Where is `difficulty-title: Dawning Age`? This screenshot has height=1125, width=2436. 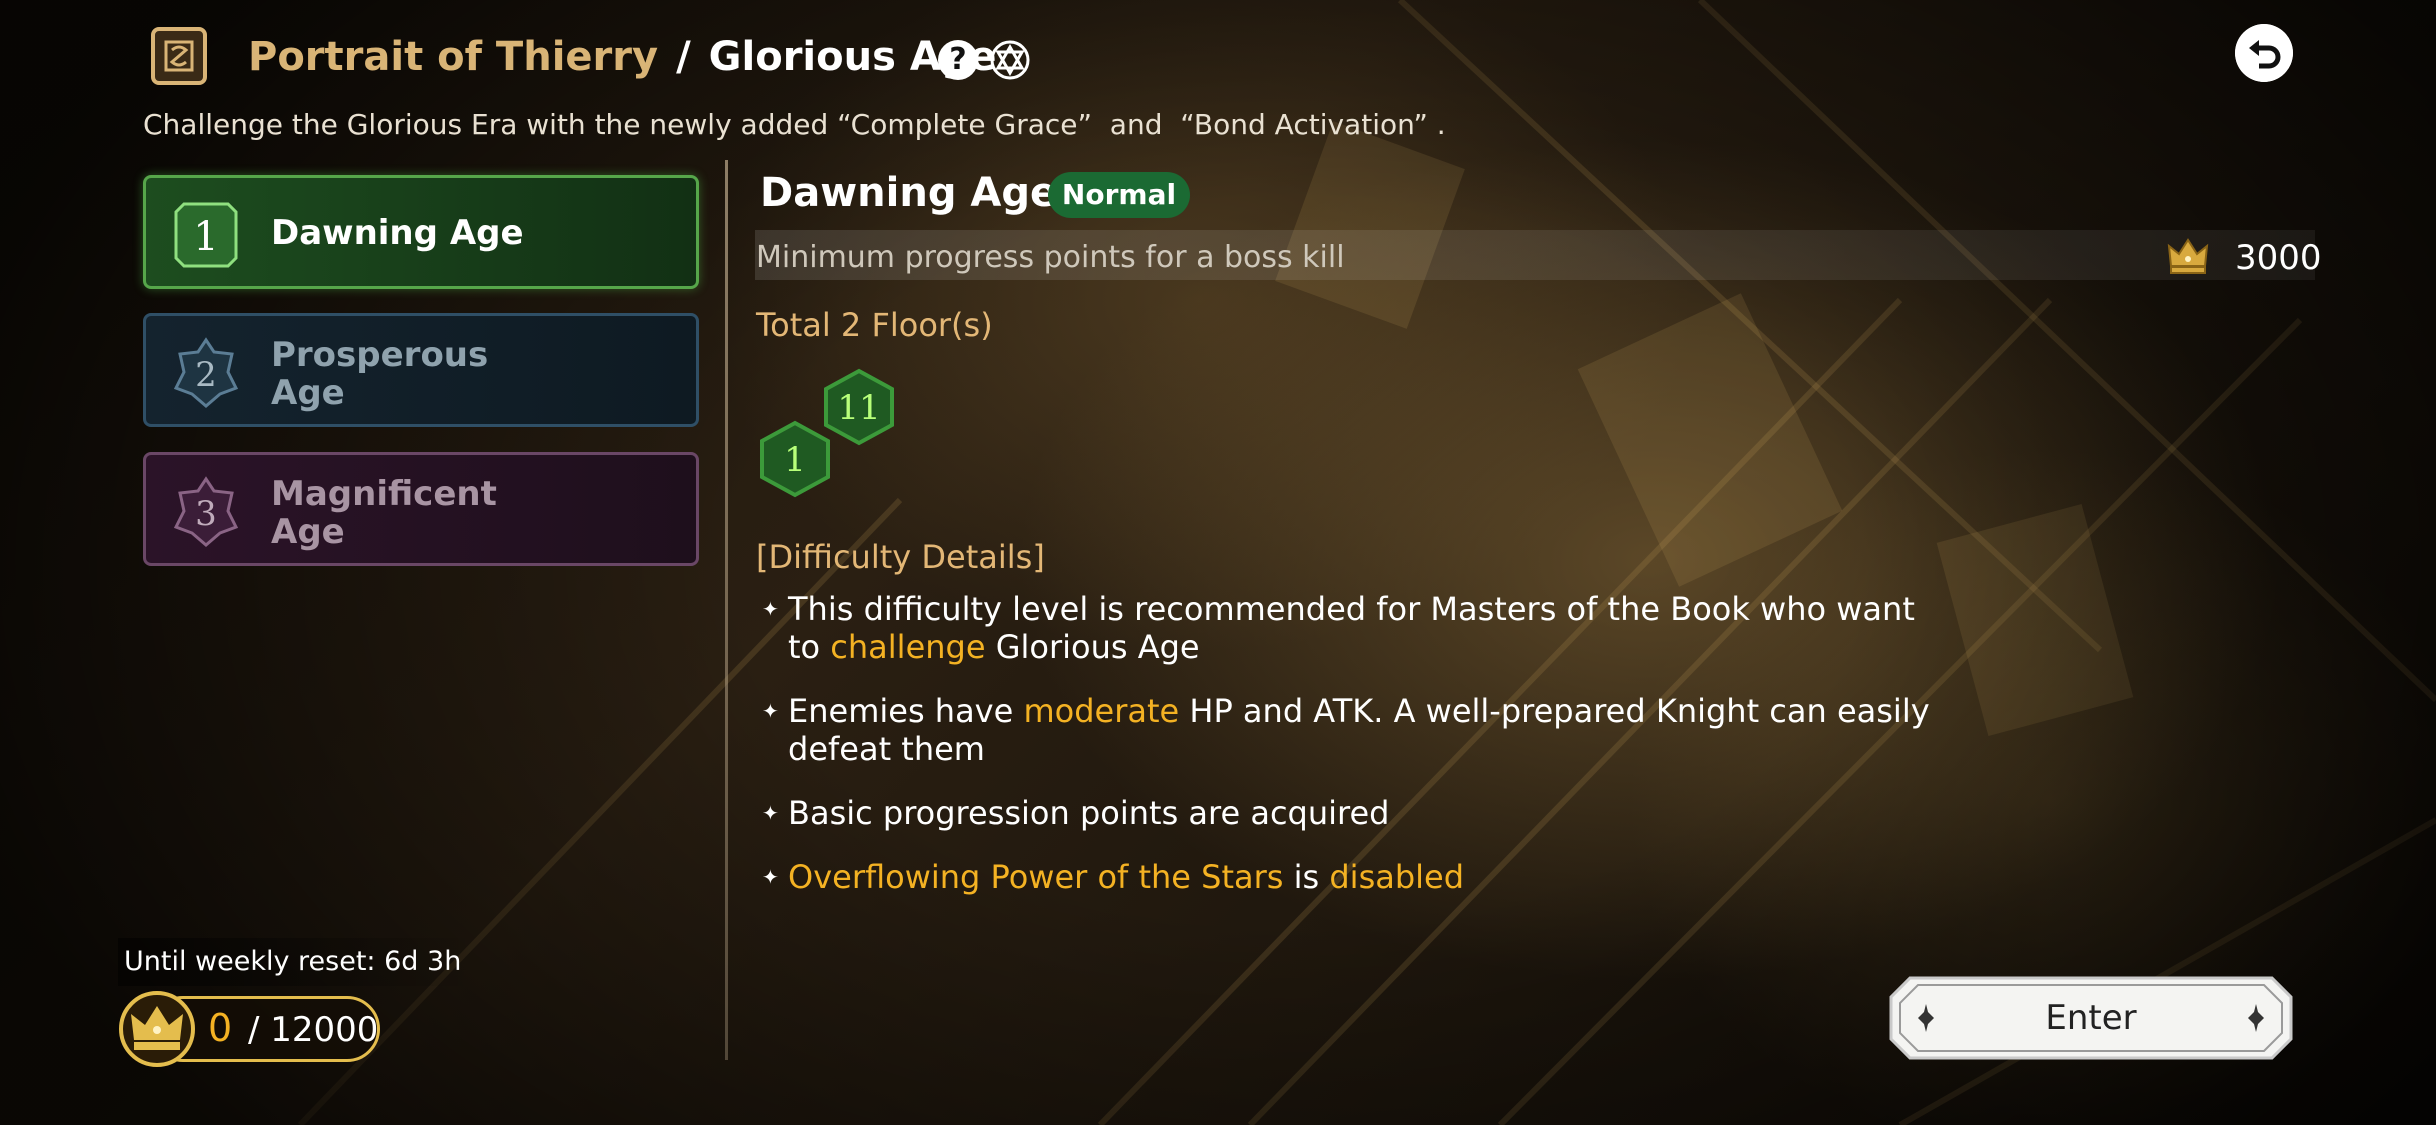 difficulty-title: Dawning Age is located at coordinates (909, 193).